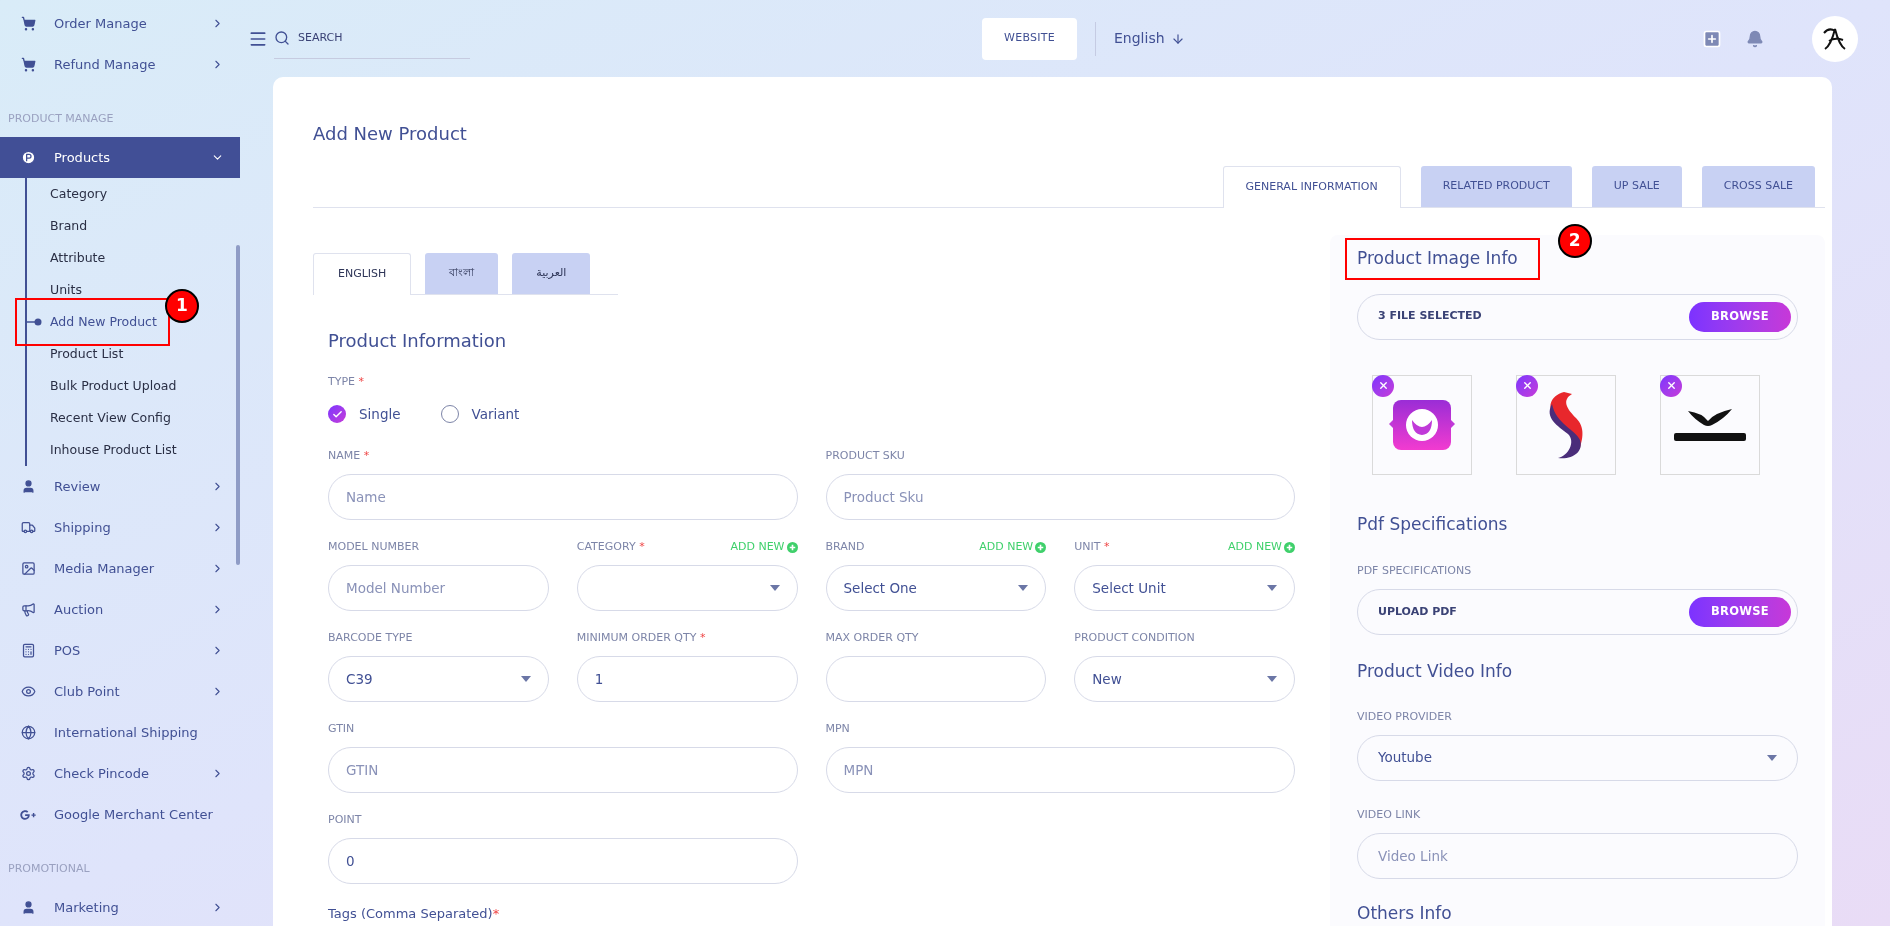 This screenshot has width=1890, height=926. I want to click on language-tab: ENGLISH, so click(362, 274).